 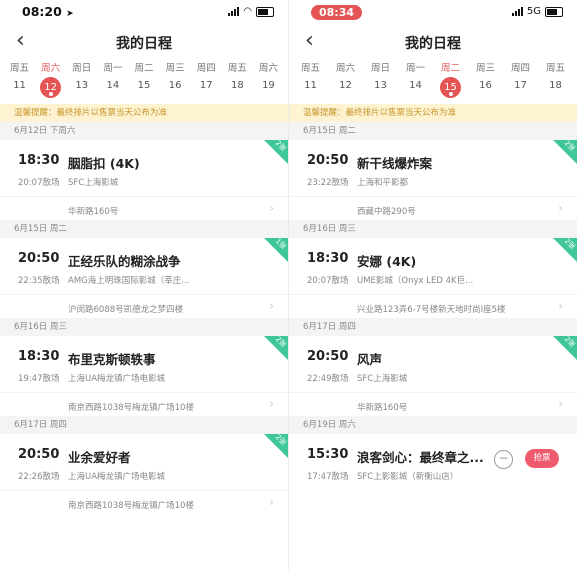 I want to click on end-time: 22:26散场, so click(x=39, y=477).